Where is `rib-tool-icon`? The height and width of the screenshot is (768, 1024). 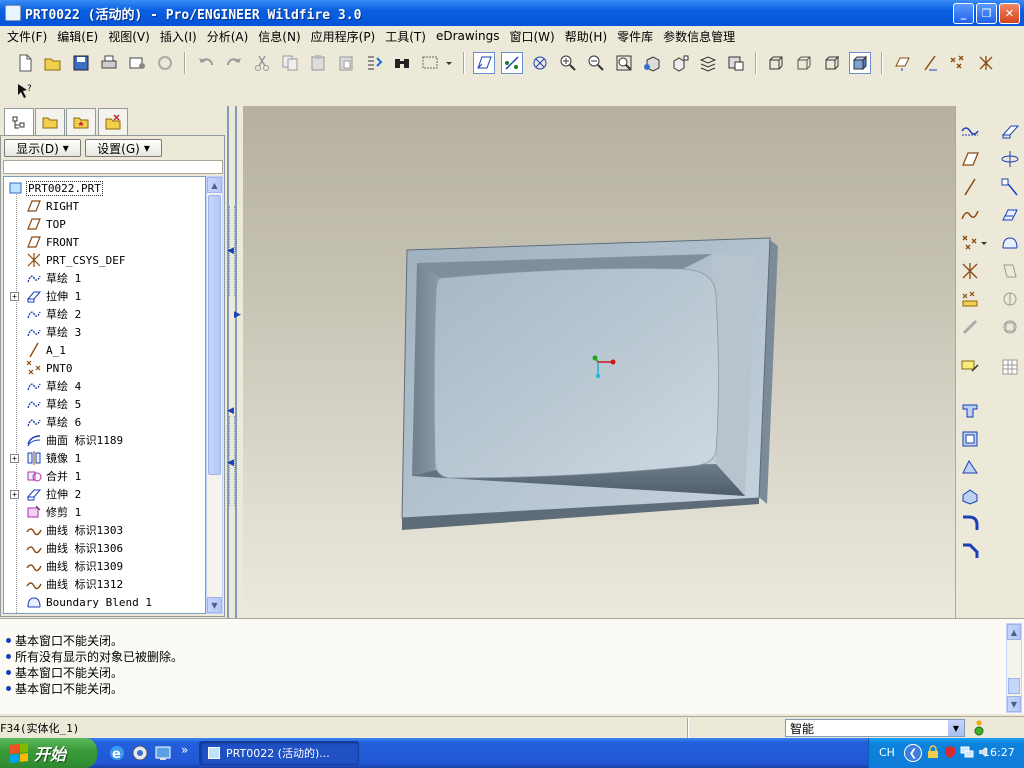 rib-tool-icon is located at coordinates (970, 495).